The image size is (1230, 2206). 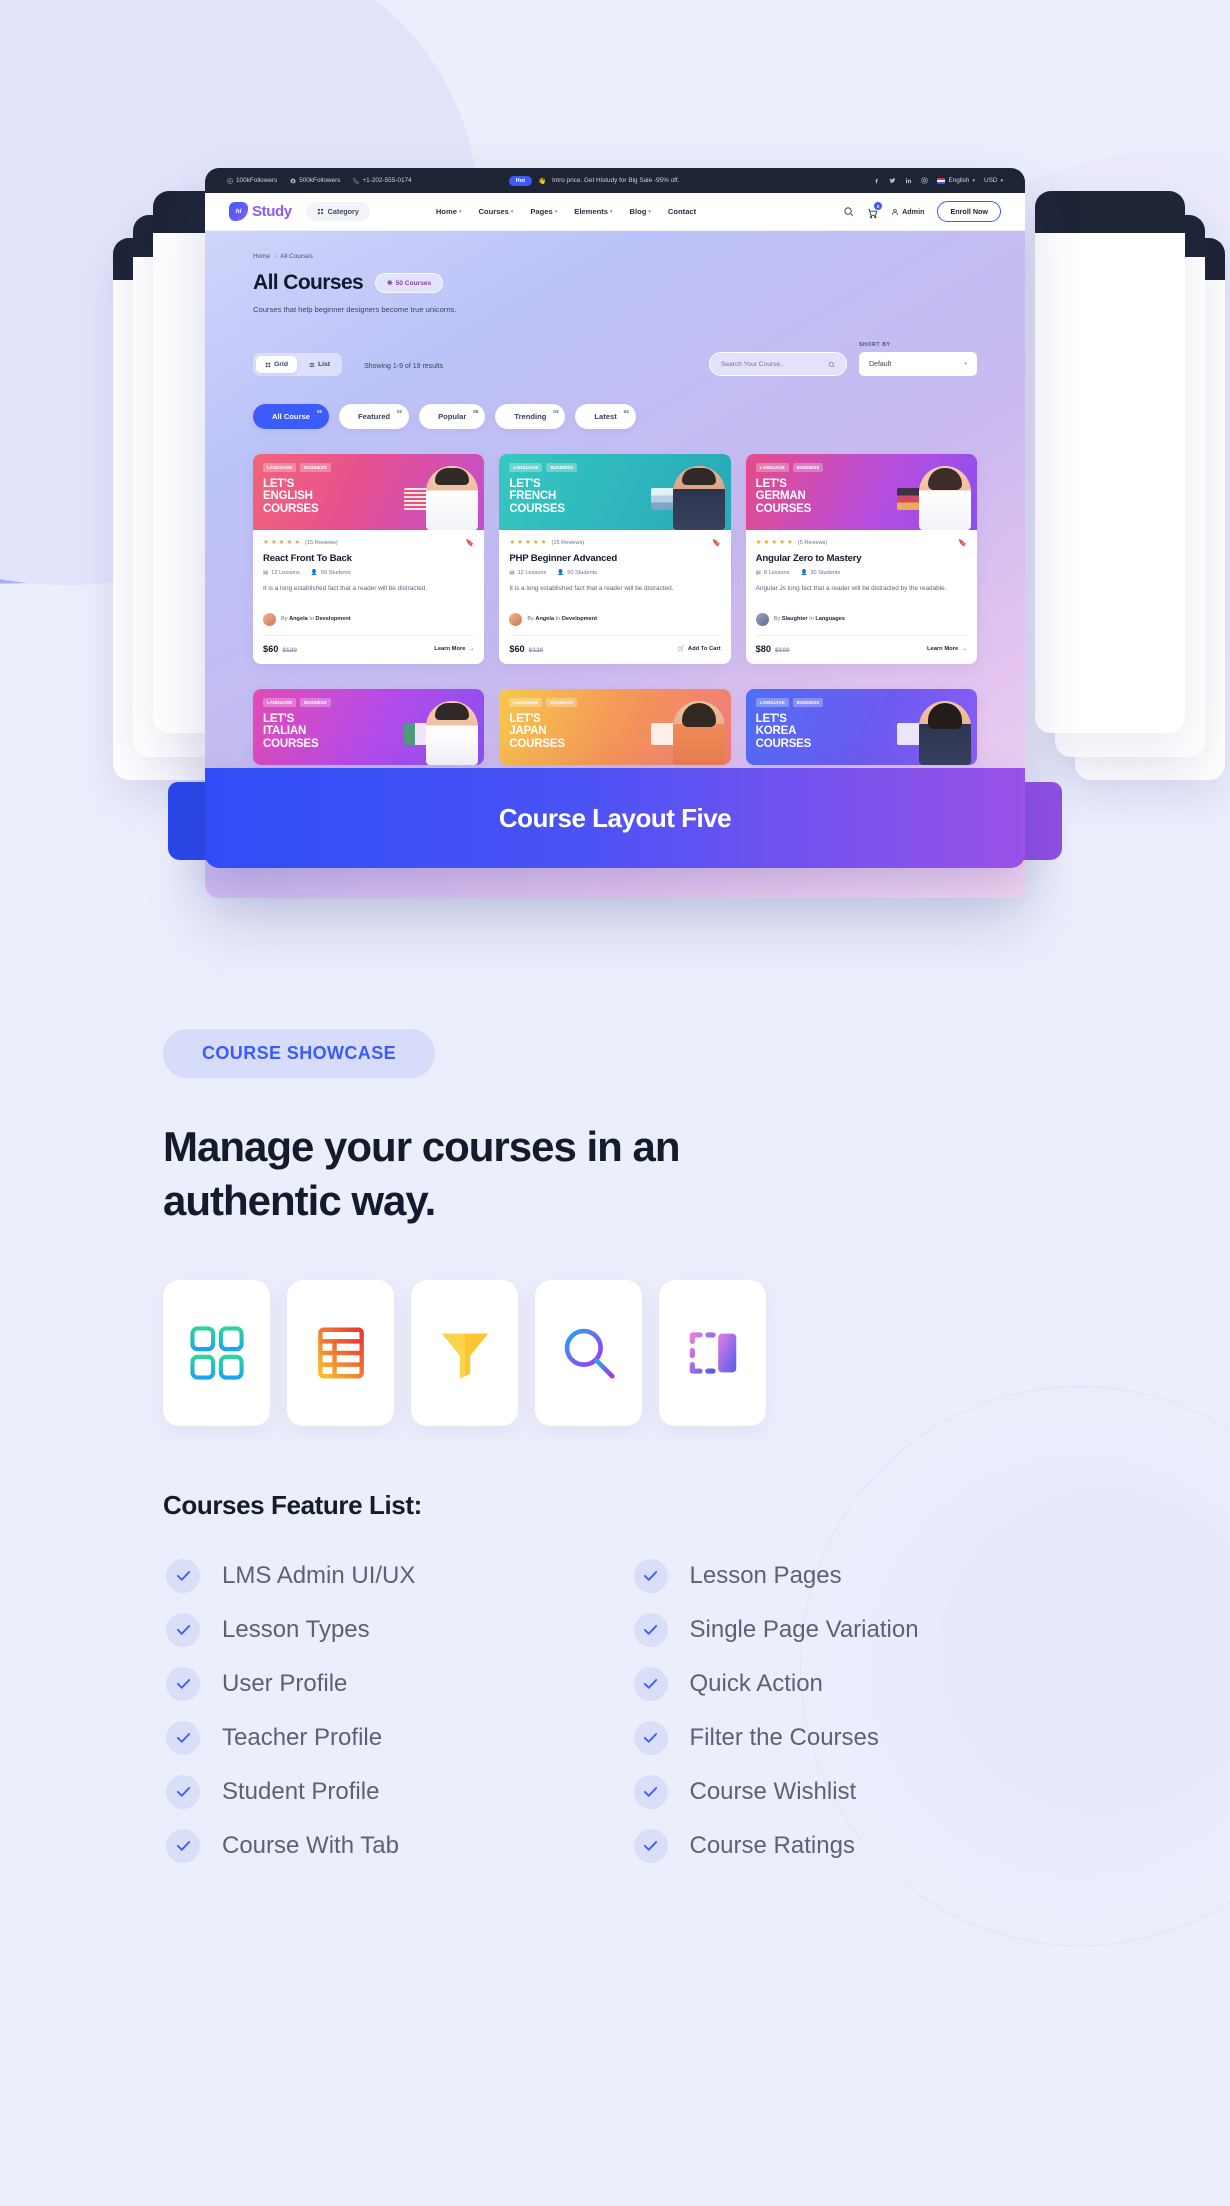 I want to click on nav-link-home: Home ▾, so click(x=449, y=211).